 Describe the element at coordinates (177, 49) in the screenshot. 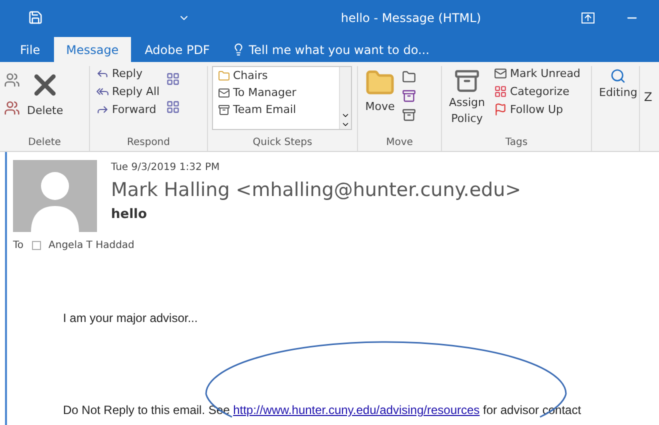

I see `ribbon-tab: Adobe PDF` at that location.